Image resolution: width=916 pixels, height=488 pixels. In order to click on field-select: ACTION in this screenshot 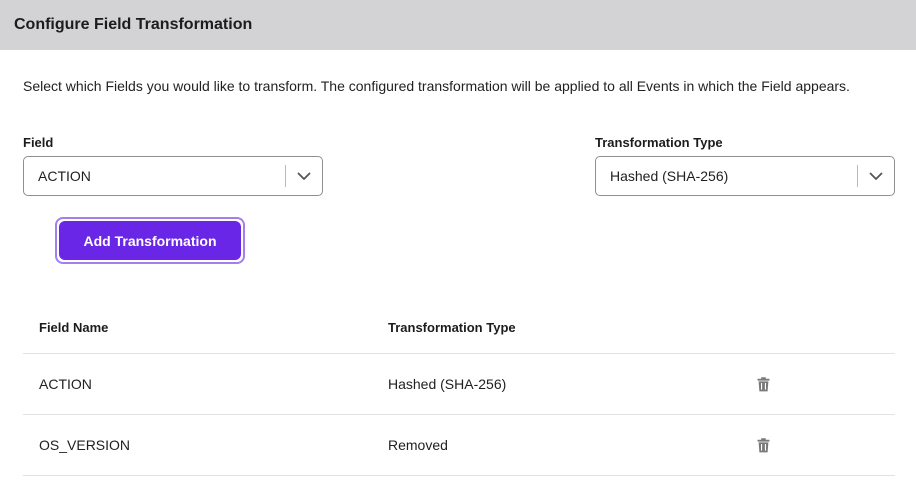, I will do `click(173, 176)`.